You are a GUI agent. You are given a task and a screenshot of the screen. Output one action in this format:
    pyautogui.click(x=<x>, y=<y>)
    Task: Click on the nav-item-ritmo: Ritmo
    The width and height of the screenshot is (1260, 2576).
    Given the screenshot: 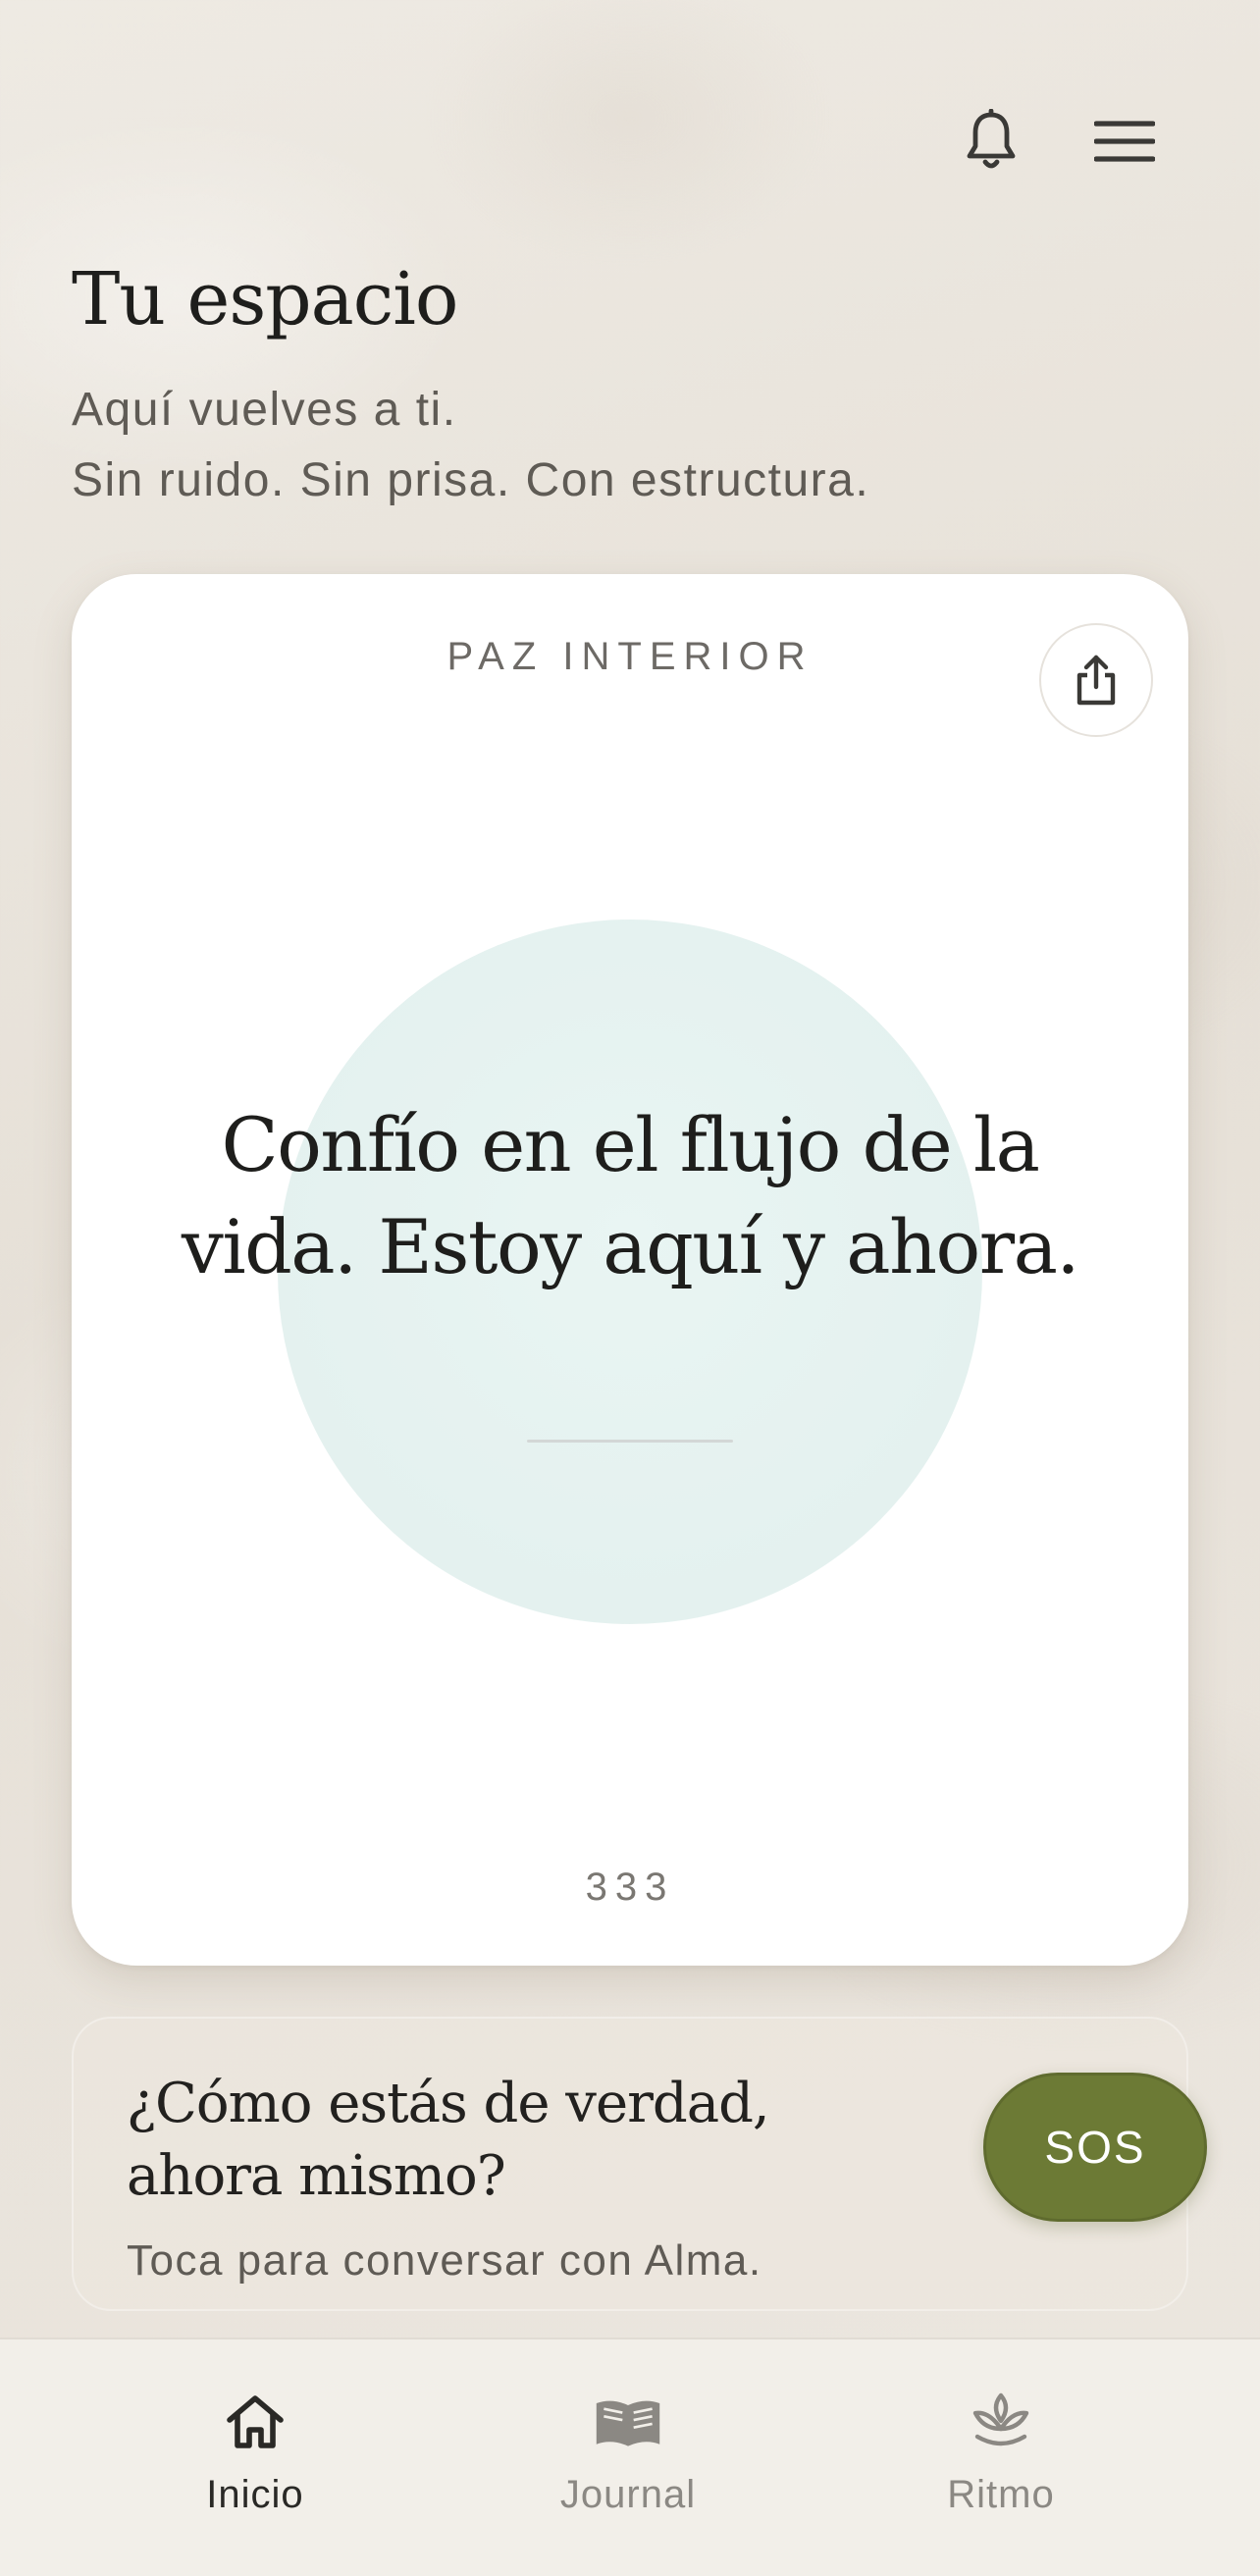 What is the action you would take?
    pyautogui.click(x=1001, y=2457)
    